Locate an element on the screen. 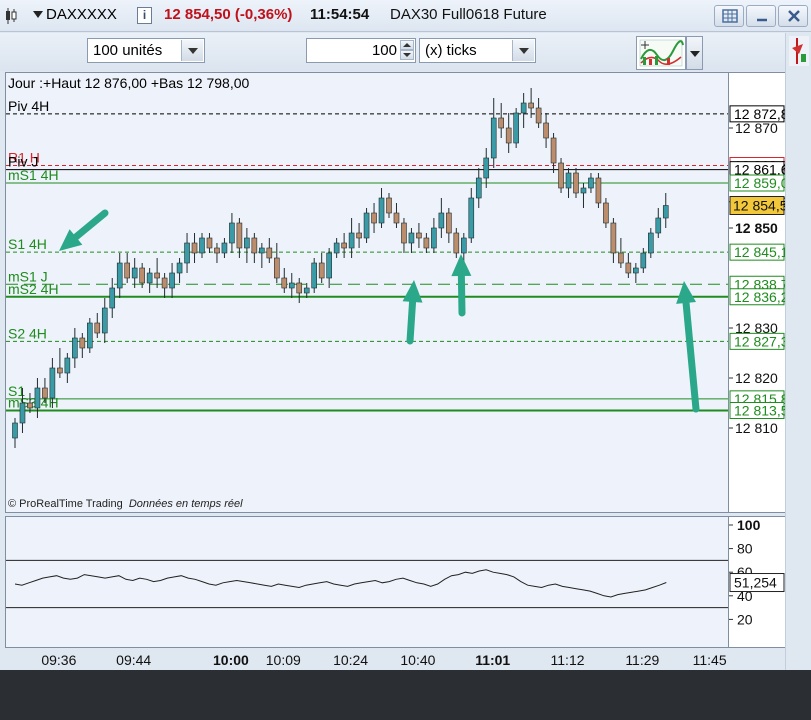 The image size is (811, 720). close-icon is located at coordinates (794, 16).